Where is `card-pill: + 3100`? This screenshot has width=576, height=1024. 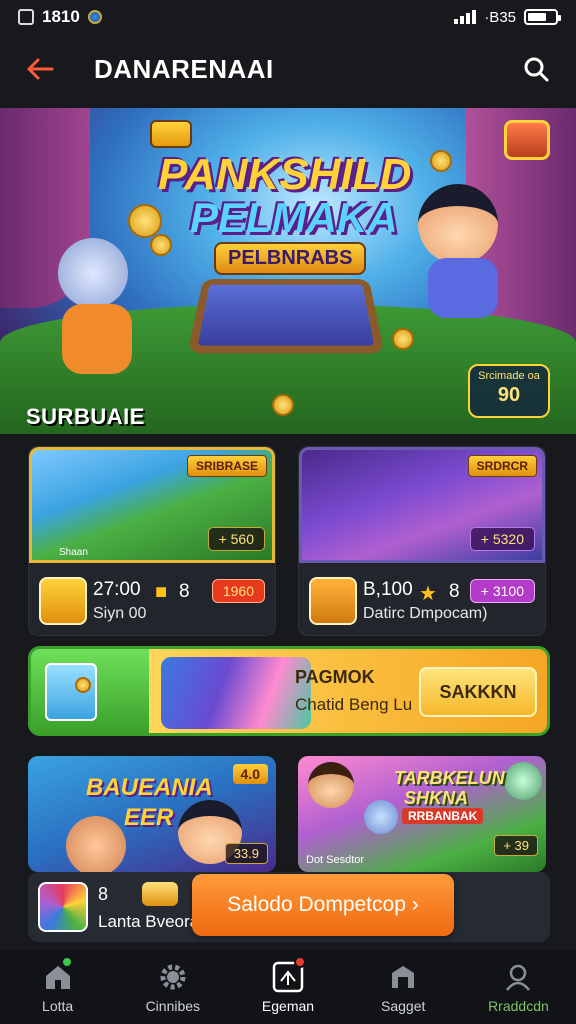 card-pill: + 3100 is located at coordinates (502, 591).